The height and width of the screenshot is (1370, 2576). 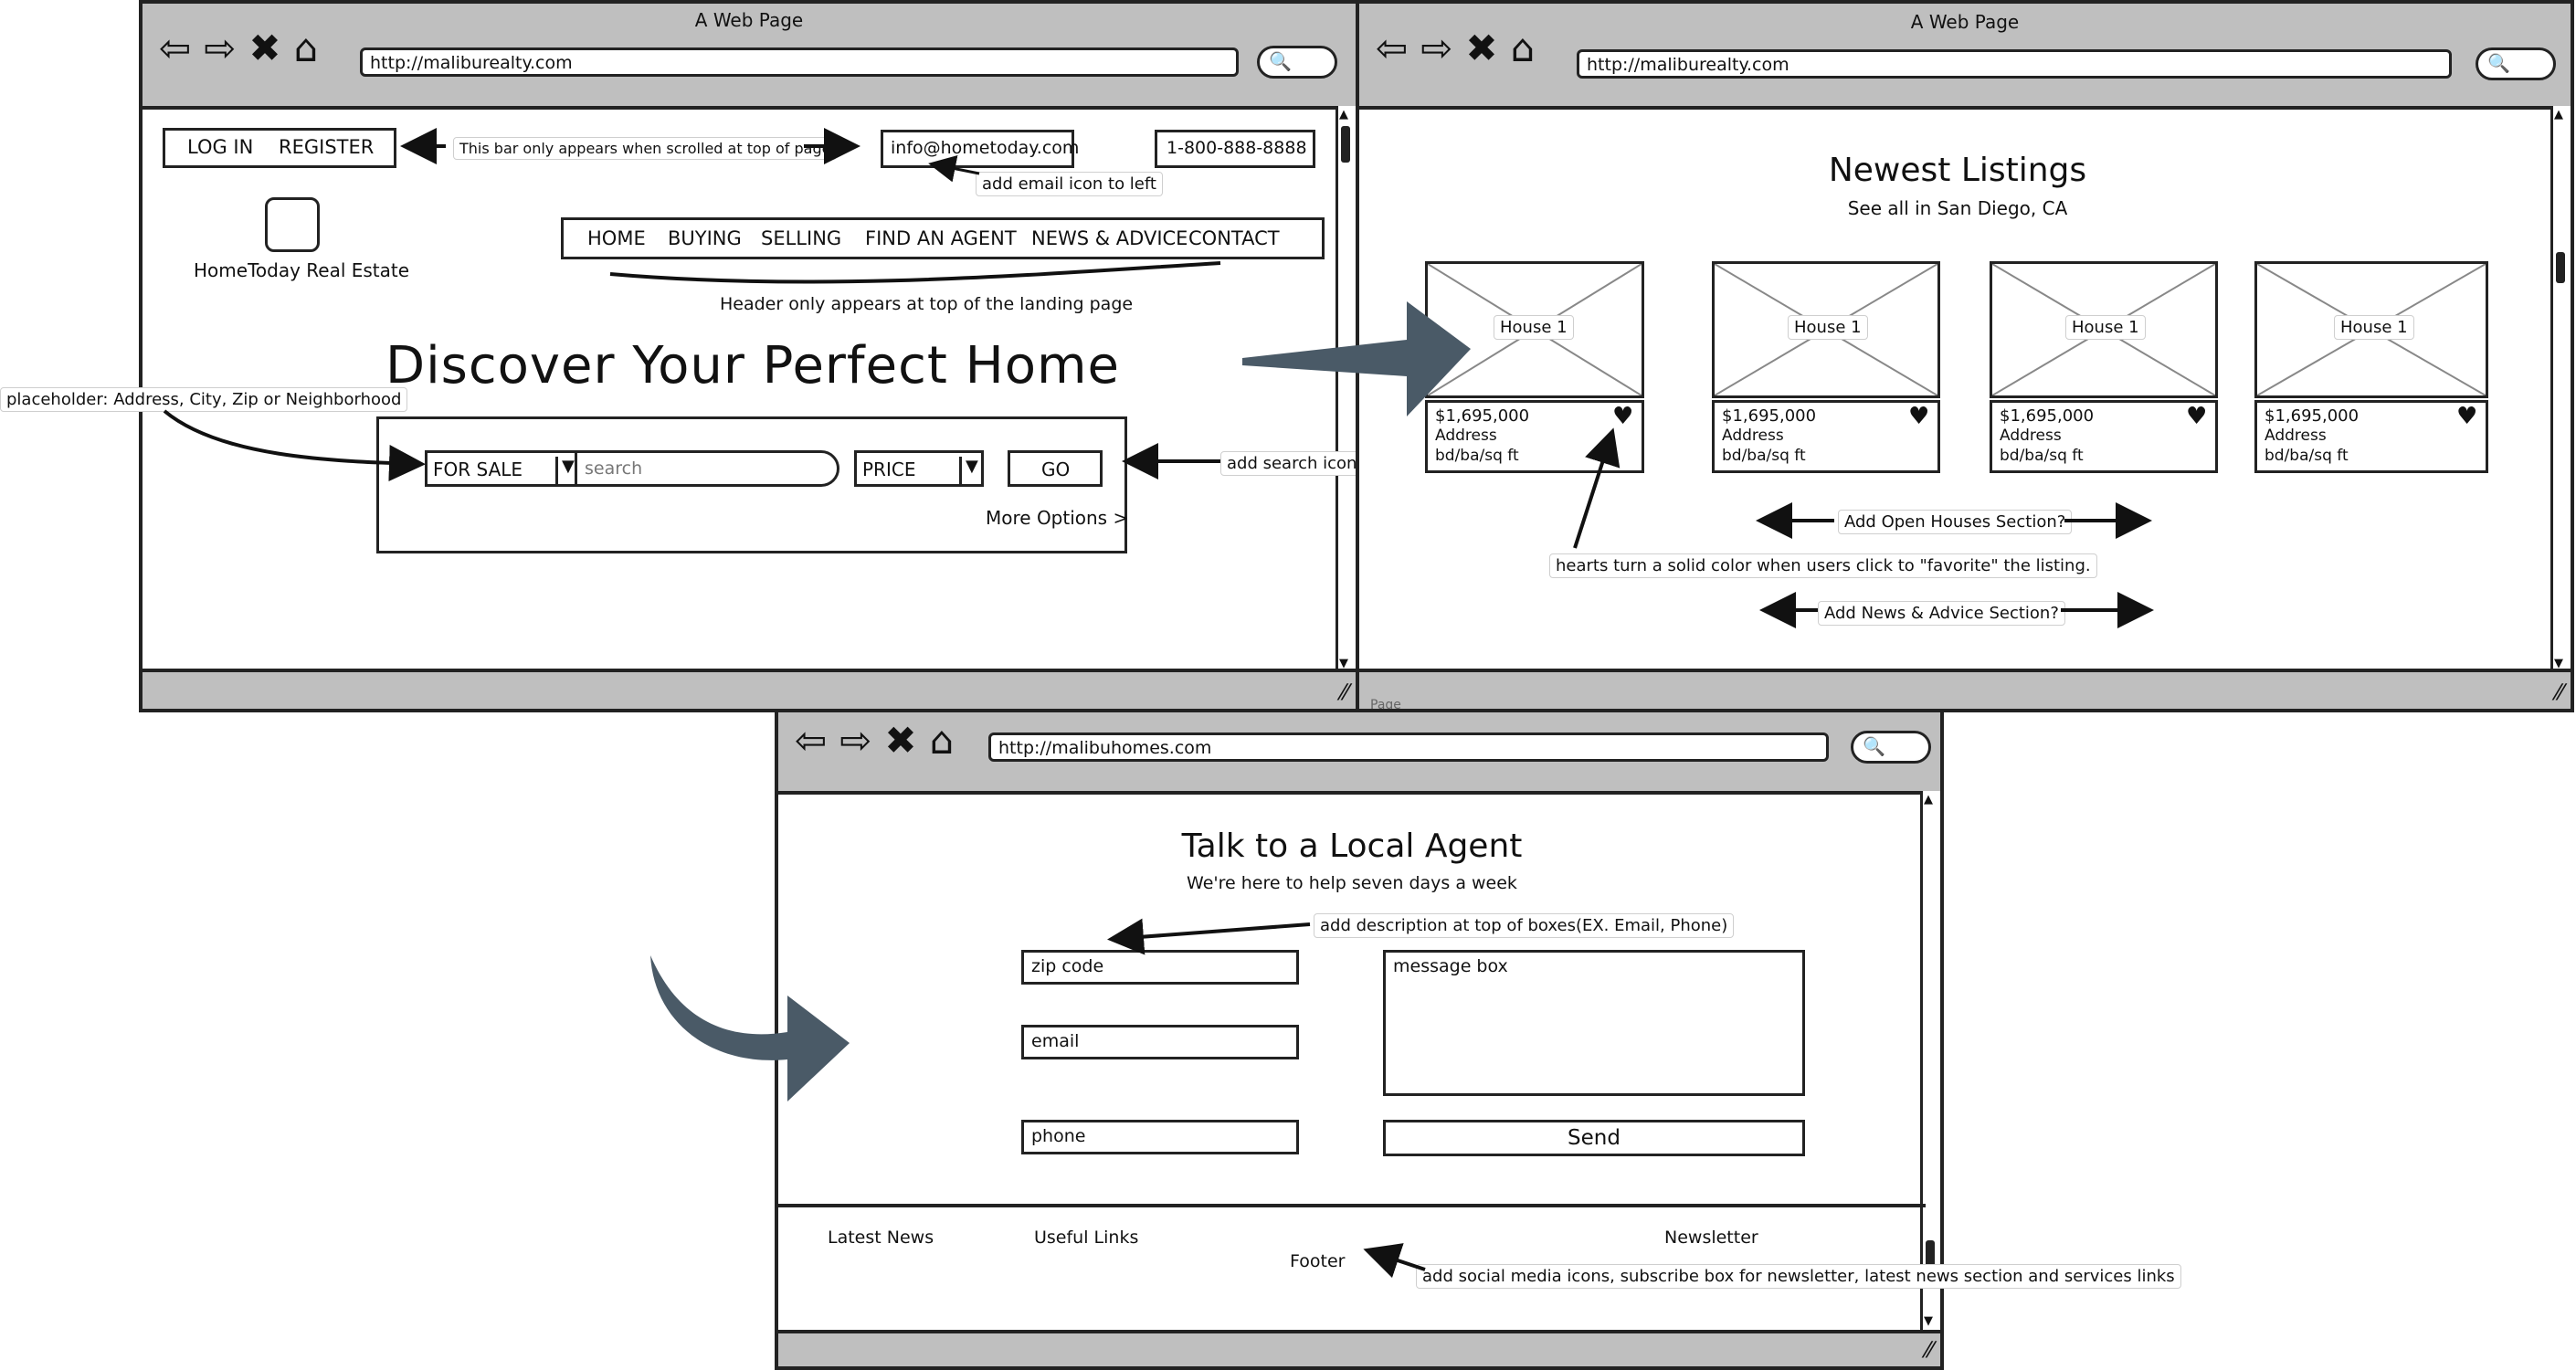 What do you see at coordinates (295, 445) in the screenshot?
I see `arrow-placeholder` at bounding box center [295, 445].